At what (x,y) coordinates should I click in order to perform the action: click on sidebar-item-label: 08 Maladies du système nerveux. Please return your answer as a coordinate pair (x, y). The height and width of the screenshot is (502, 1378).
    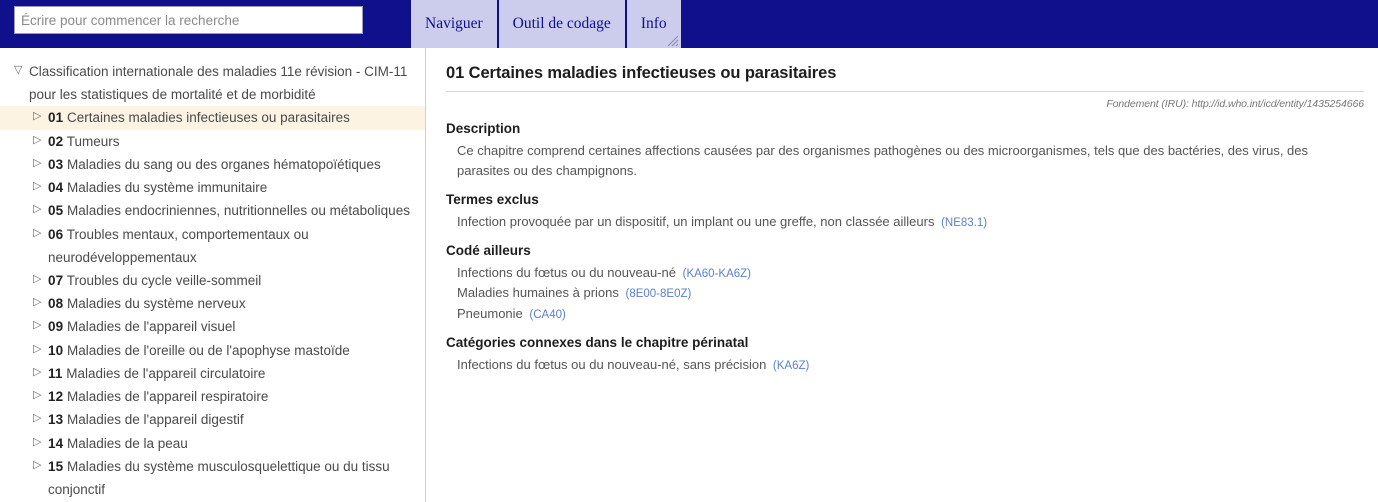
    Looking at the image, I should click on (234, 303).